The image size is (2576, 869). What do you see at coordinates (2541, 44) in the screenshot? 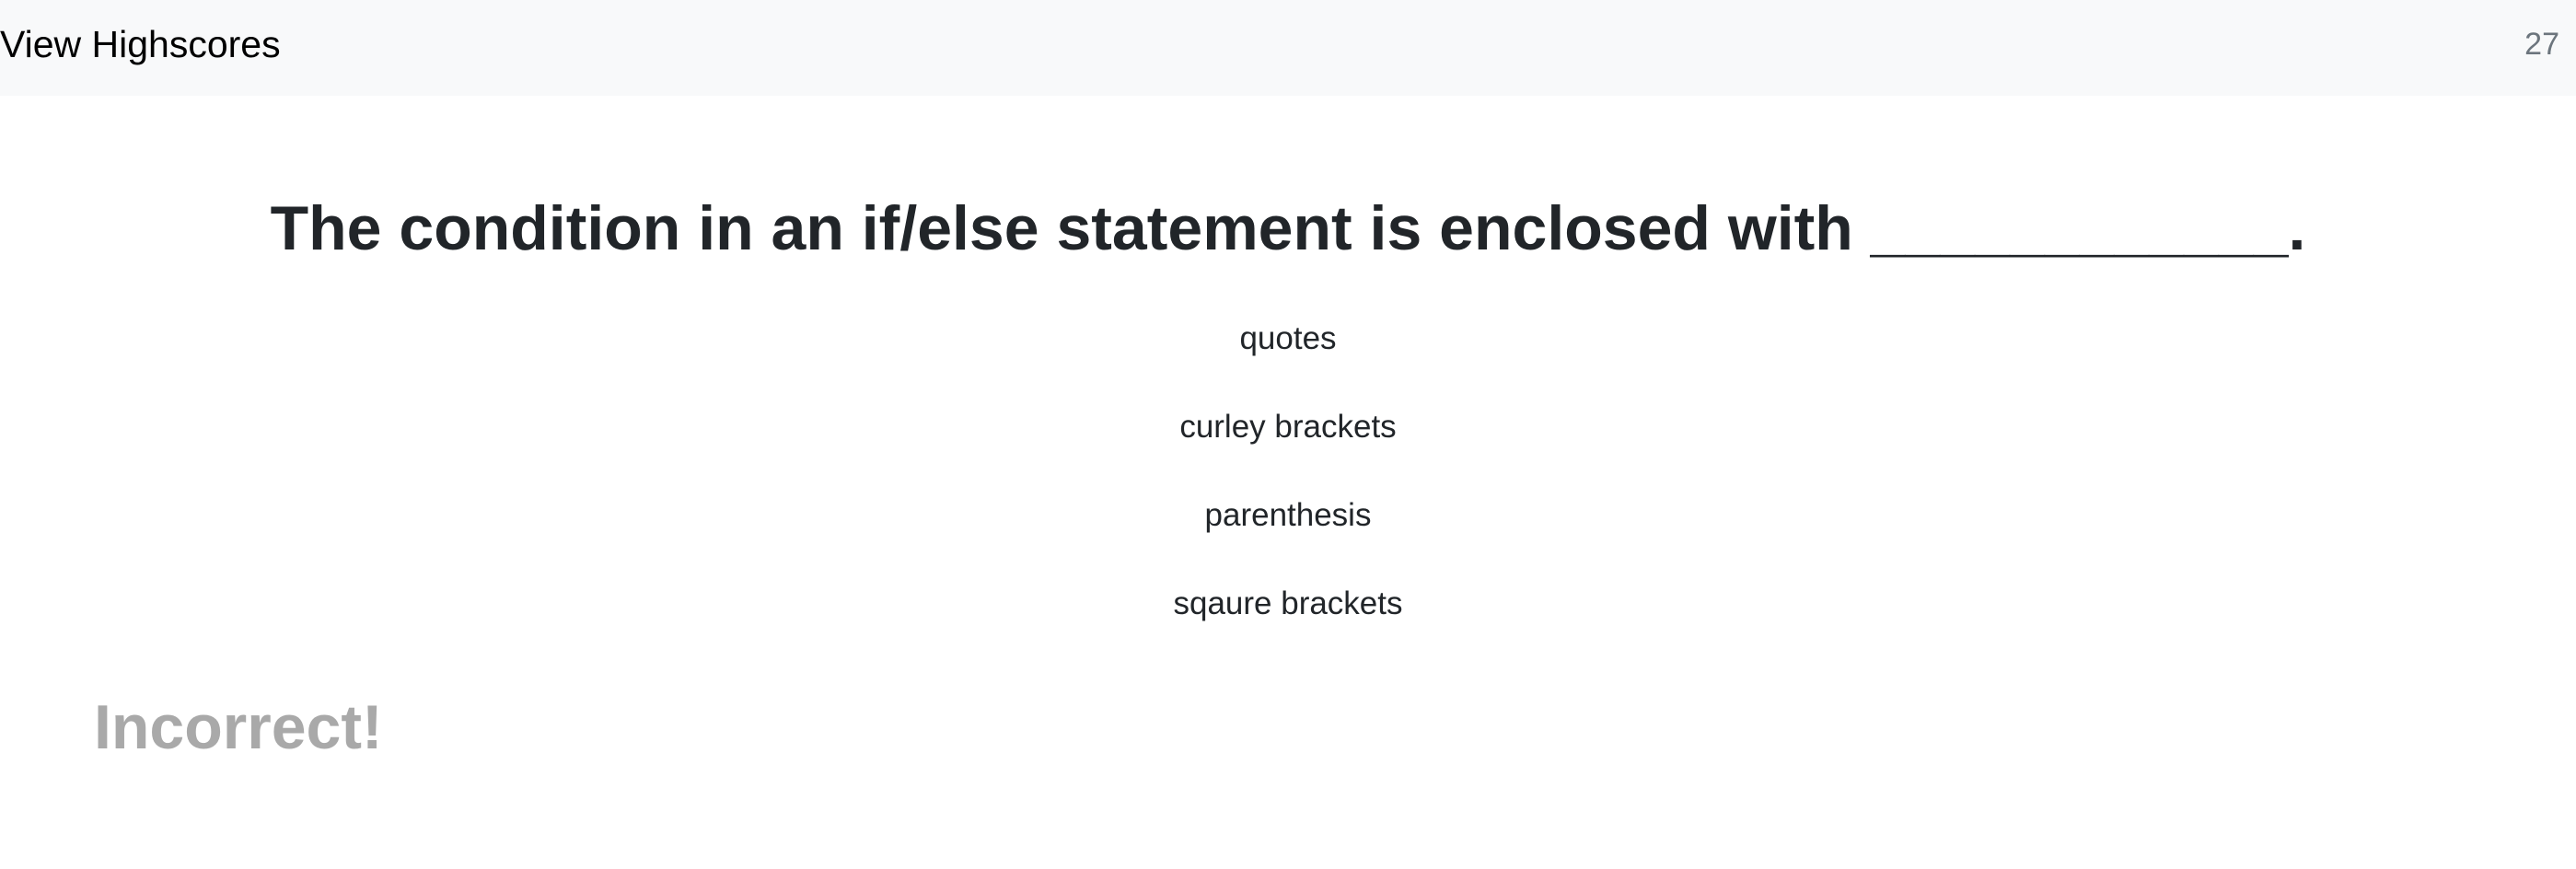
I see `timer-countdown: 27` at bounding box center [2541, 44].